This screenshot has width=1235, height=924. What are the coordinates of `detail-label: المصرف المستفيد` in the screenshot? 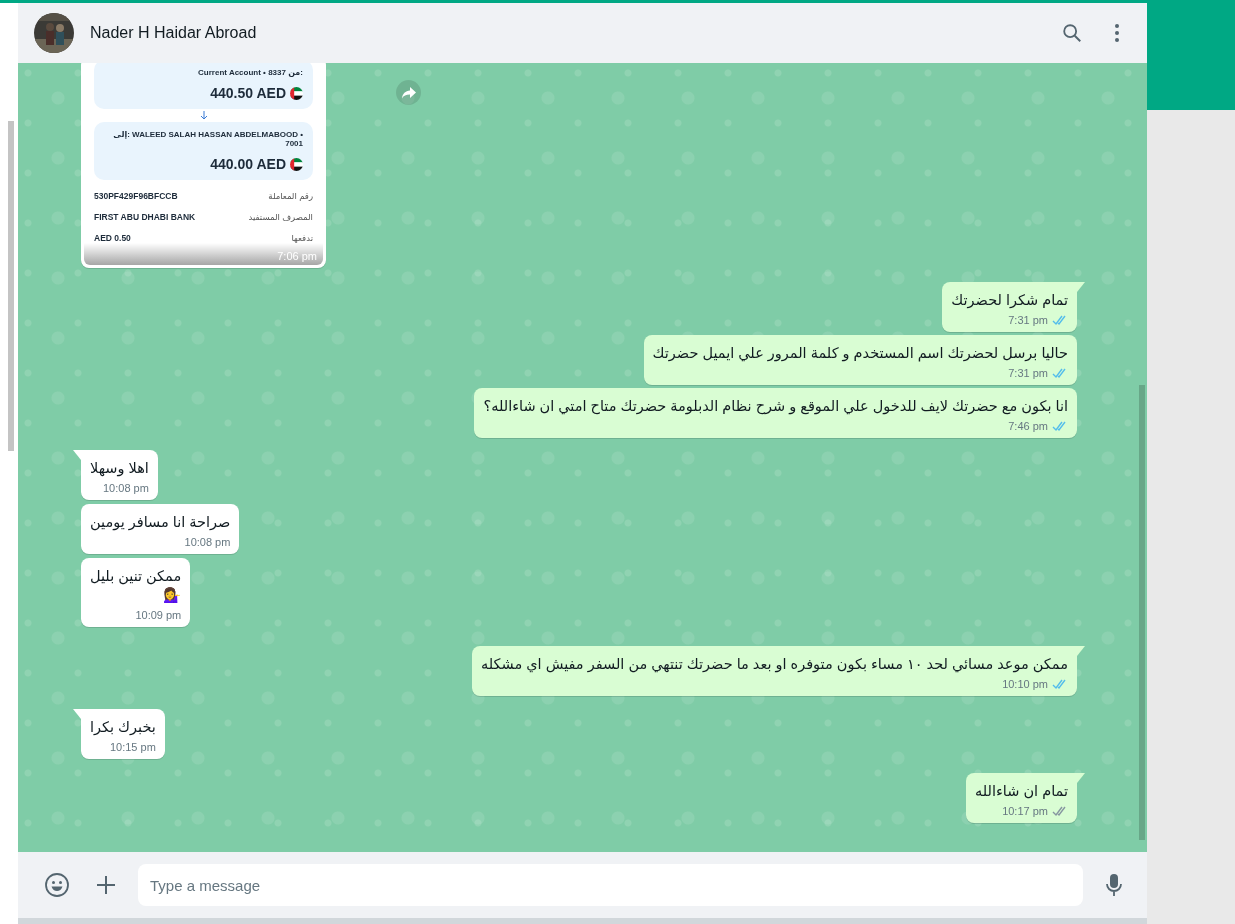 It's located at (280, 217).